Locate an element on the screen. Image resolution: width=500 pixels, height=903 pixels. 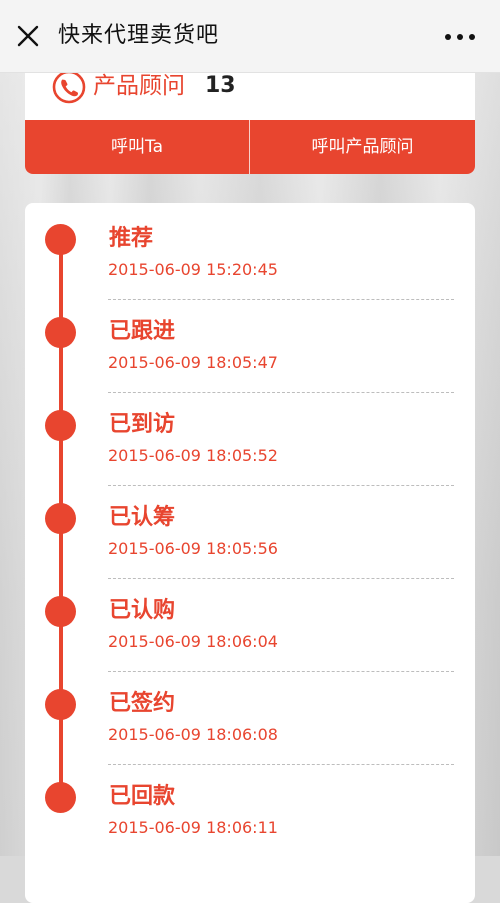
timeline-time: 2015-06-09 18:05:56 is located at coordinates (193, 548).